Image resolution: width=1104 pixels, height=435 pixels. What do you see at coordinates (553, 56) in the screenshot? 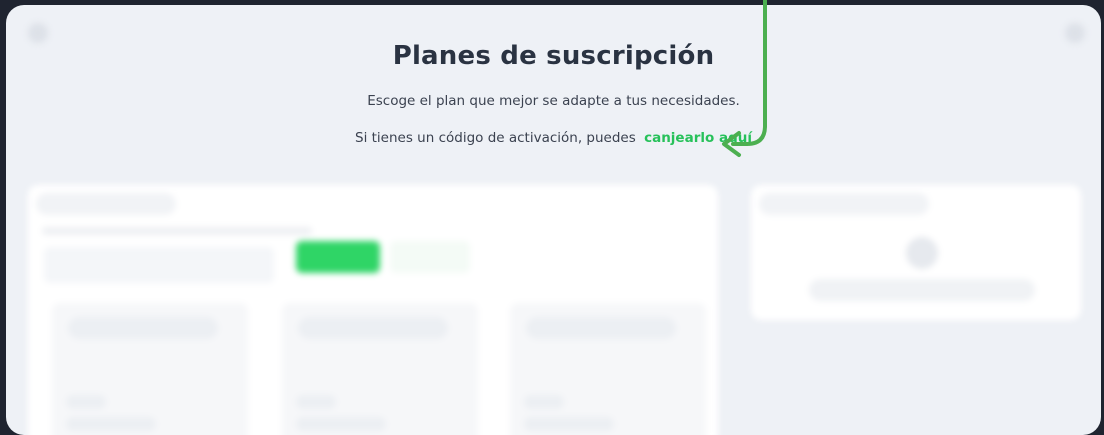
I see `page-title: Planes de suscripción` at bounding box center [553, 56].